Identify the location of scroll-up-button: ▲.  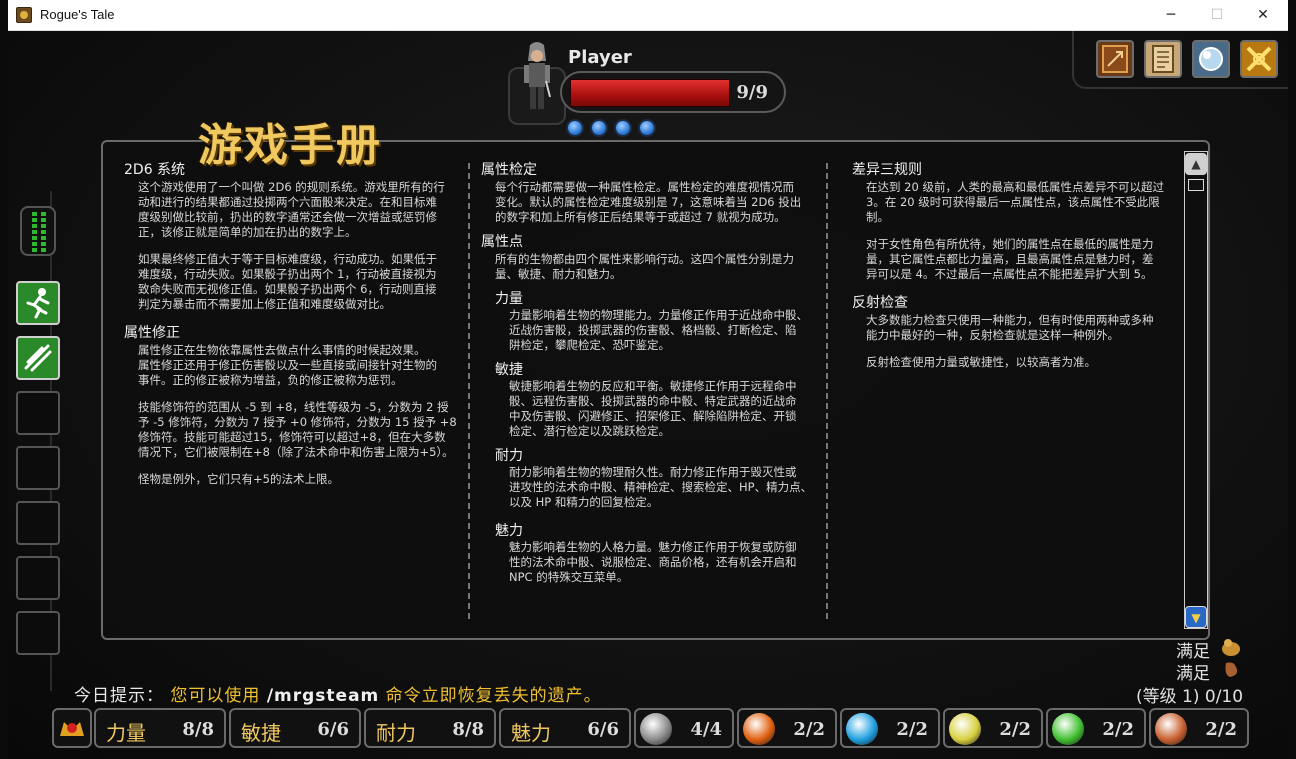
(1196, 164).